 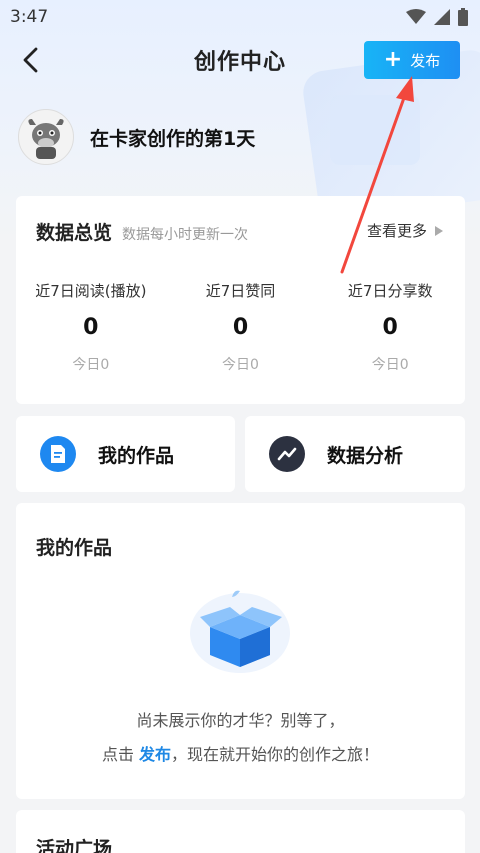 I want to click on profile-row: 在卡家创作的第1天, so click(x=136, y=137).